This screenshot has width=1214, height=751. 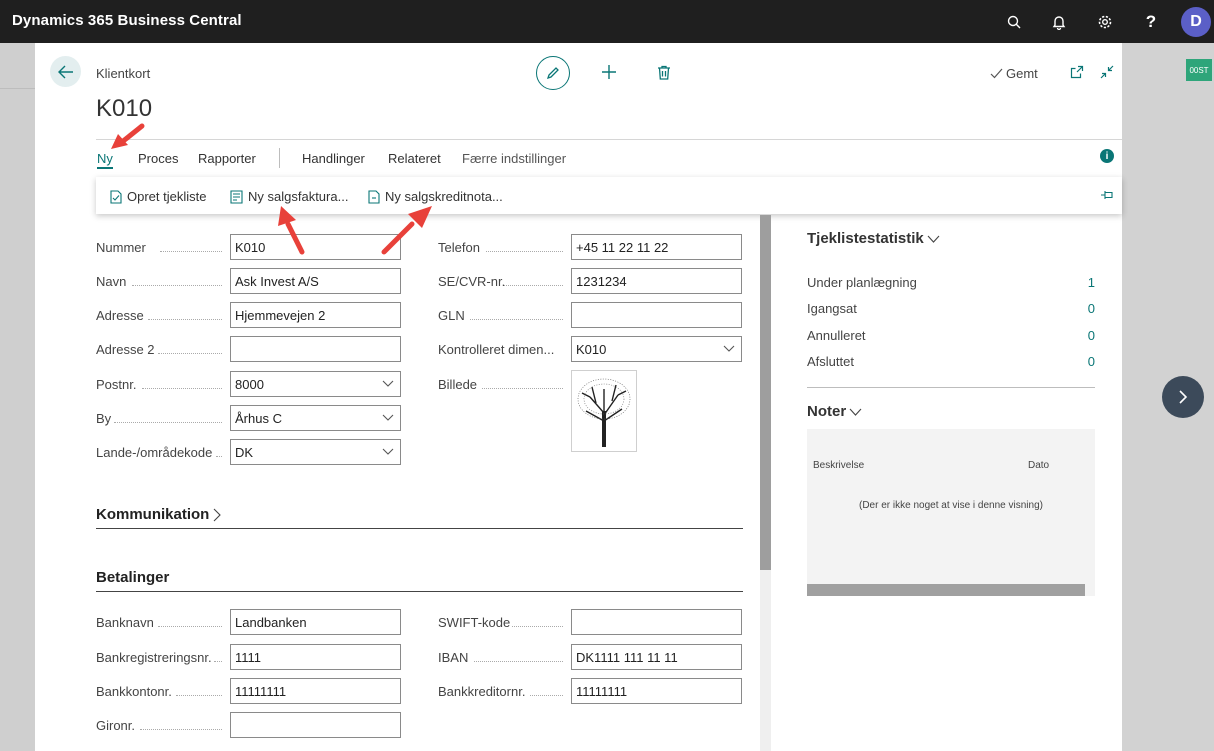 I want to click on tab-fewer-options: Færre indstillinger, so click(x=514, y=158).